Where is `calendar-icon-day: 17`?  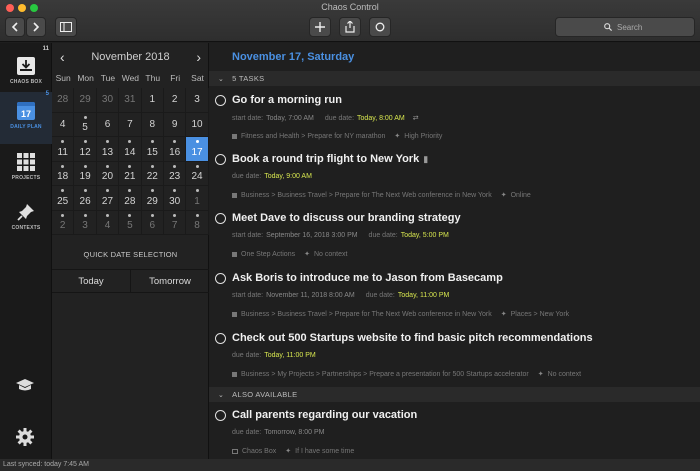 calendar-icon-day: 17 is located at coordinates (25, 114).